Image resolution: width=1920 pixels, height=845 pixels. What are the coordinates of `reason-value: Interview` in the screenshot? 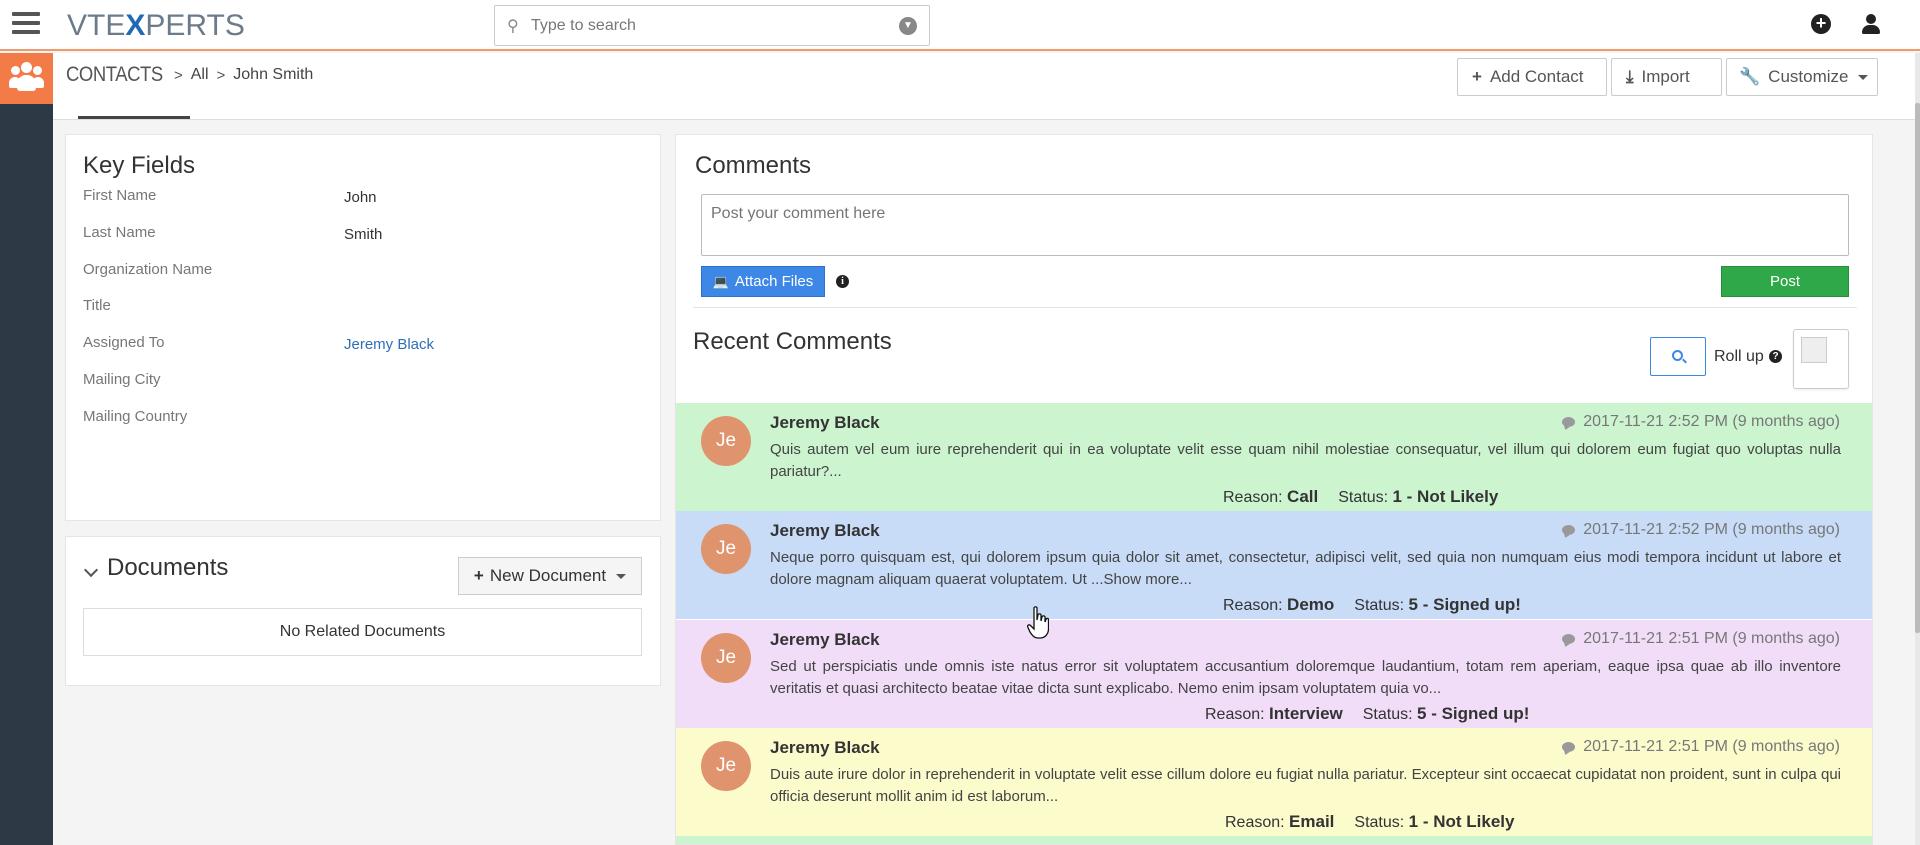 It's located at (1306, 713).